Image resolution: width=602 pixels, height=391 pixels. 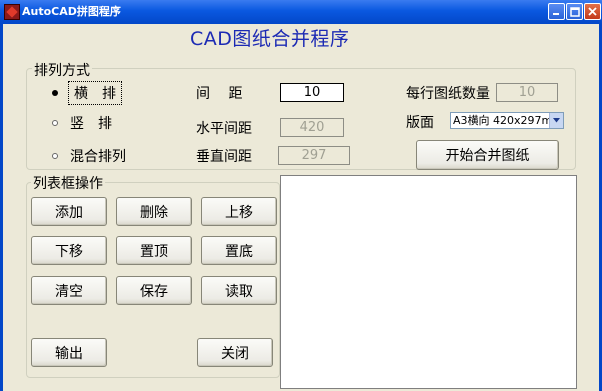 I want to click on h-spacing-input: 420, so click(x=312, y=127).